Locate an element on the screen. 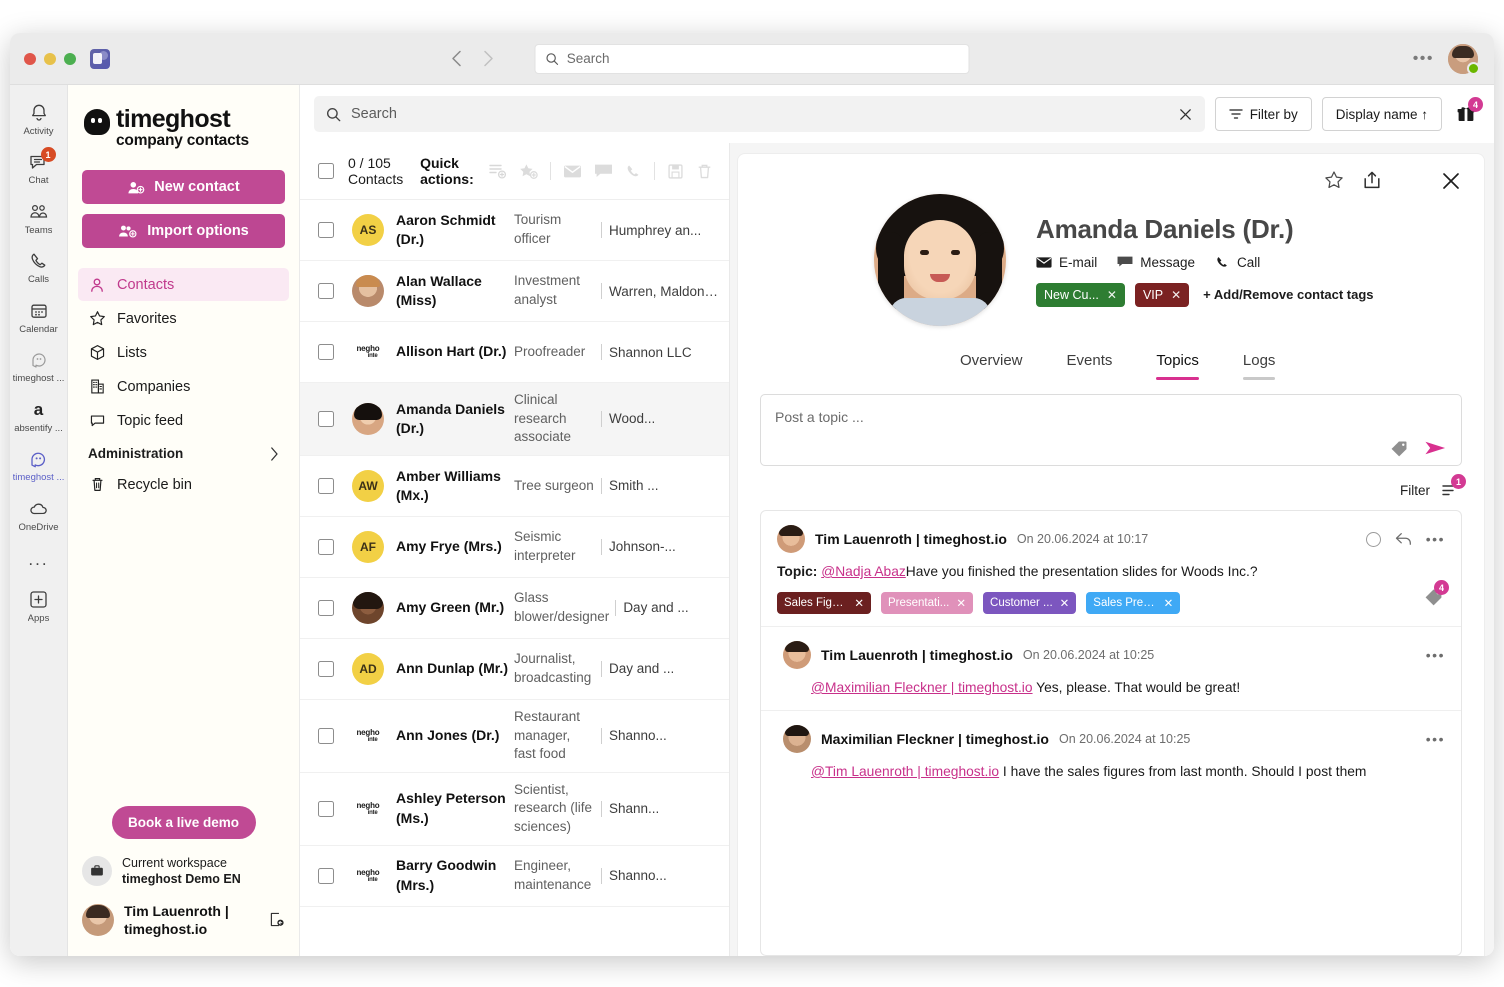  chevron-left-icon is located at coordinates (456, 59).